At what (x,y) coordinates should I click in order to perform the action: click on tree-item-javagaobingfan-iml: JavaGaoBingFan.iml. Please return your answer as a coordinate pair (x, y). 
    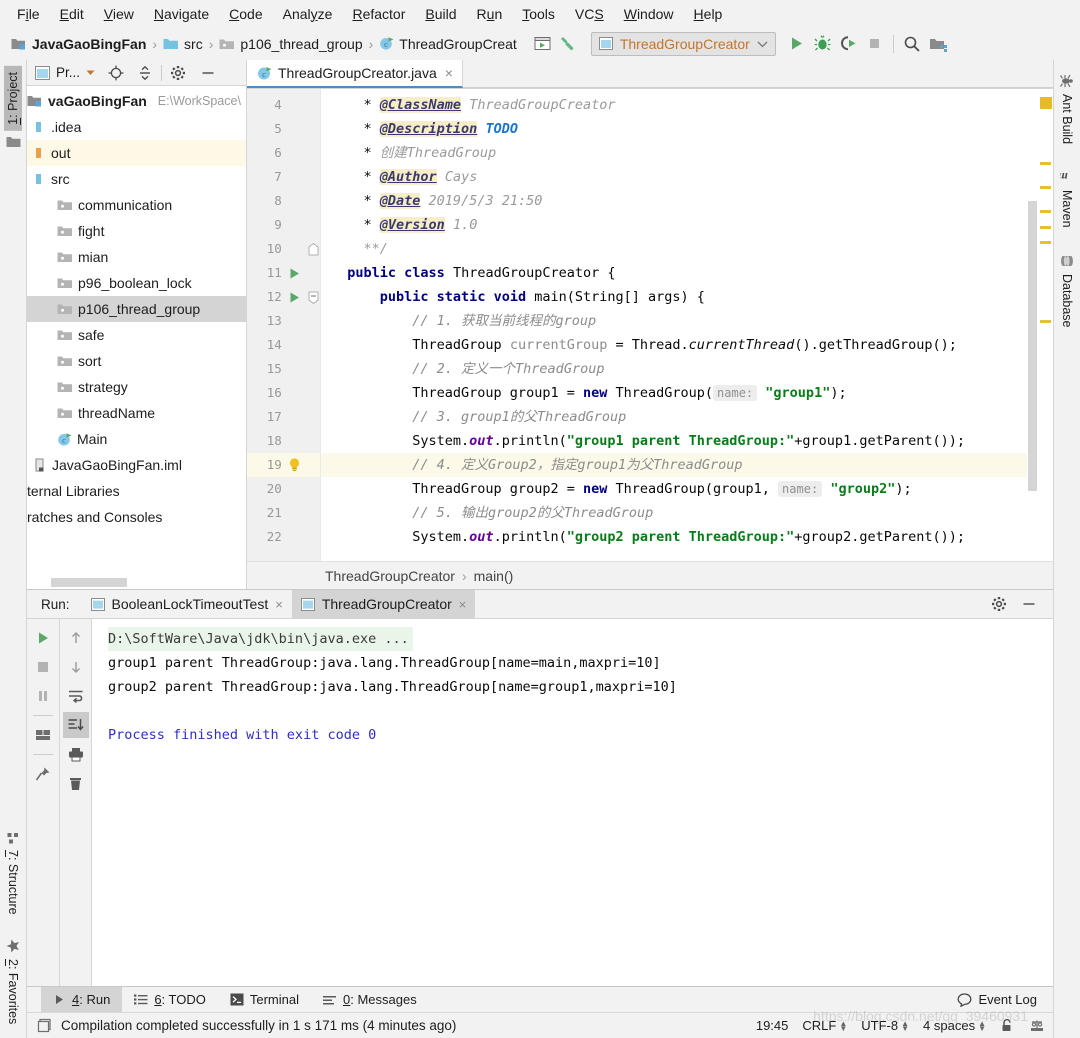
    Looking at the image, I should click on (136, 465).